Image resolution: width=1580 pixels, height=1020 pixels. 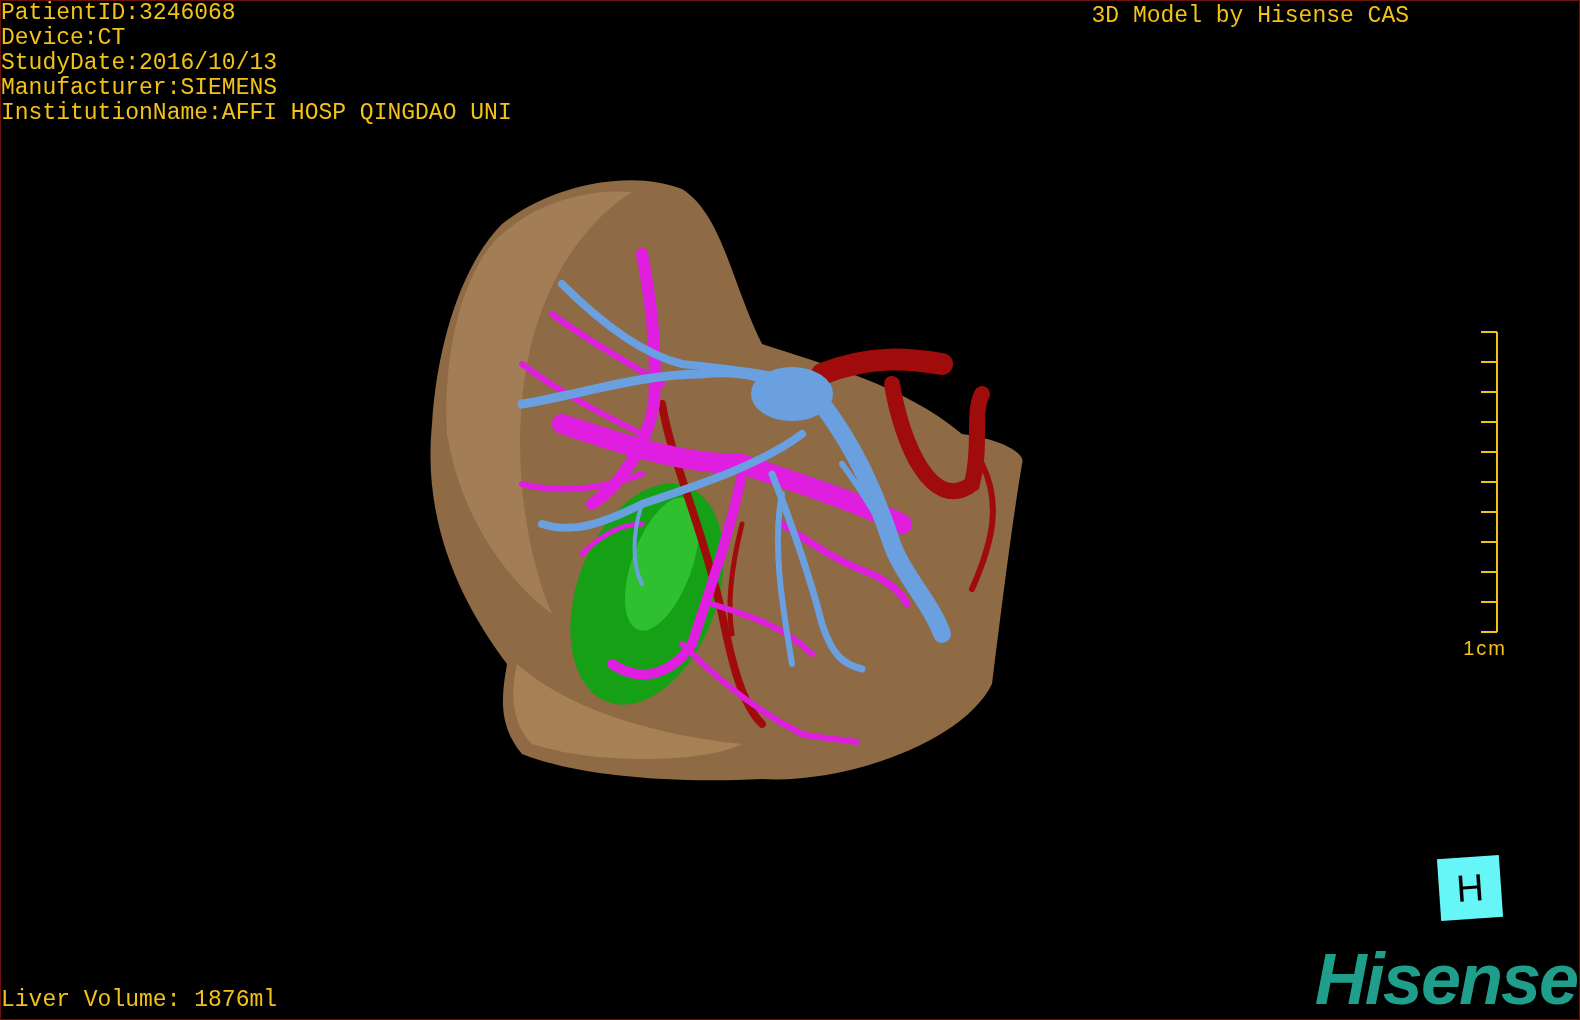 What do you see at coordinates (64, 38) in the screenshot?
I see `study-info-line: Device:CT` at bounding box center [64, 38].